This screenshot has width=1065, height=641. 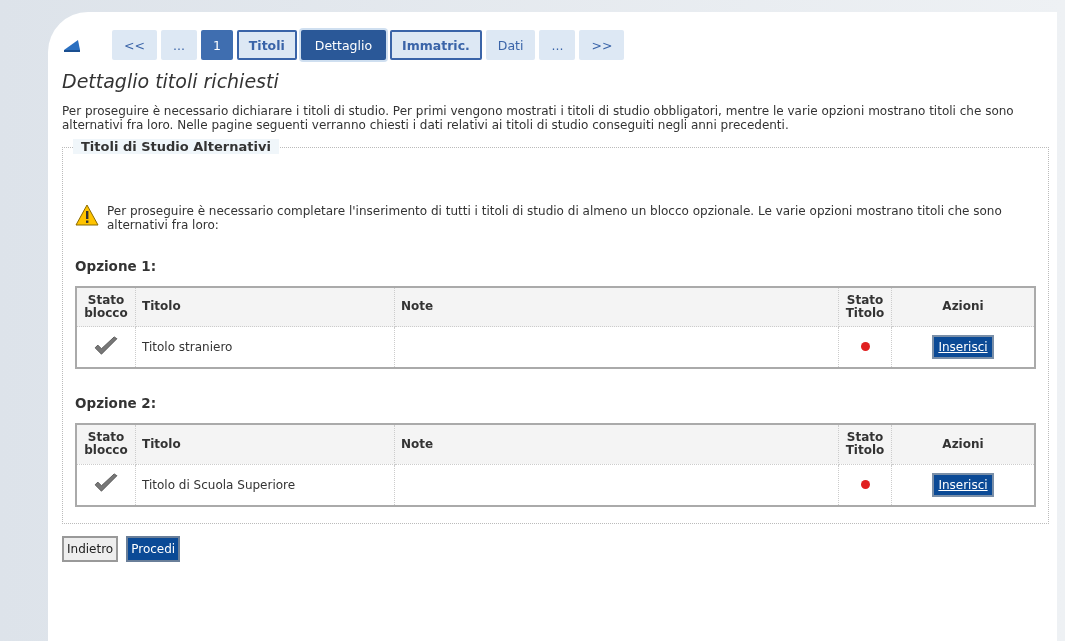 I want to click on section-legend: Titoli di Studio Alternativi, so click(x=176, y=146).